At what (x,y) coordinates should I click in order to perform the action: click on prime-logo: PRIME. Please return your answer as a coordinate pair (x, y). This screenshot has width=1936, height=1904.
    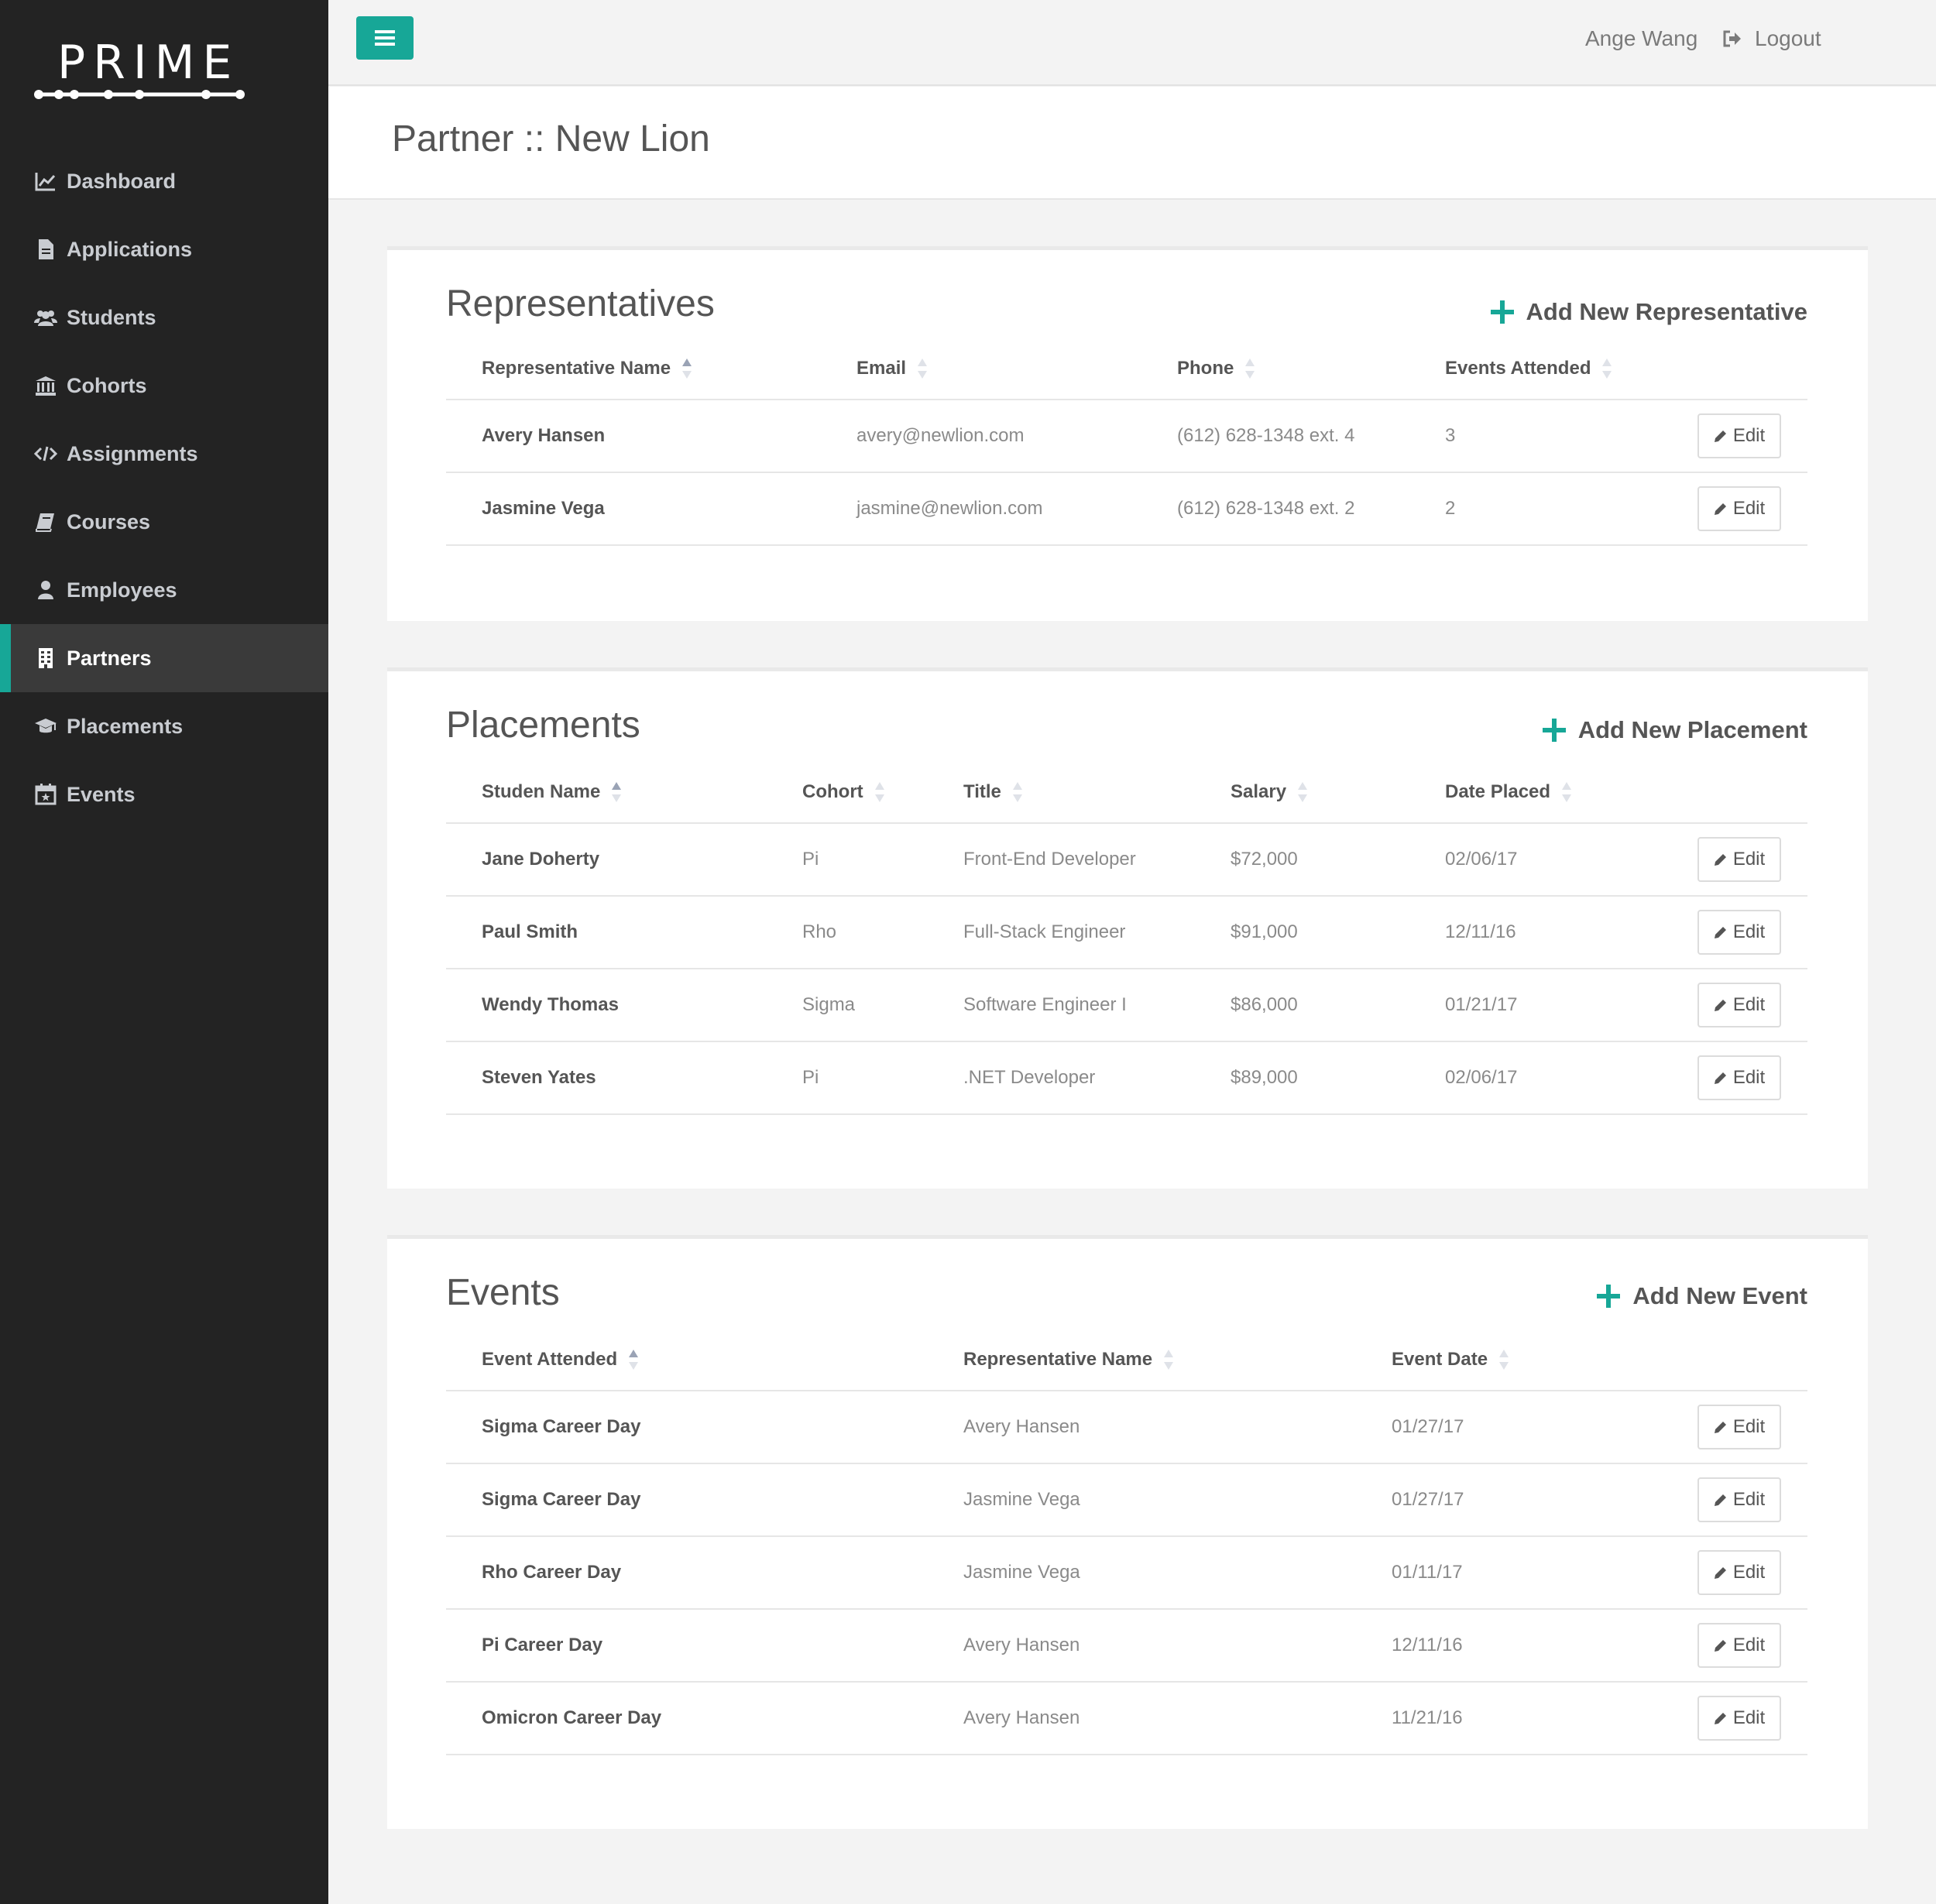
    Looking at the image, I should click on (140, 70).